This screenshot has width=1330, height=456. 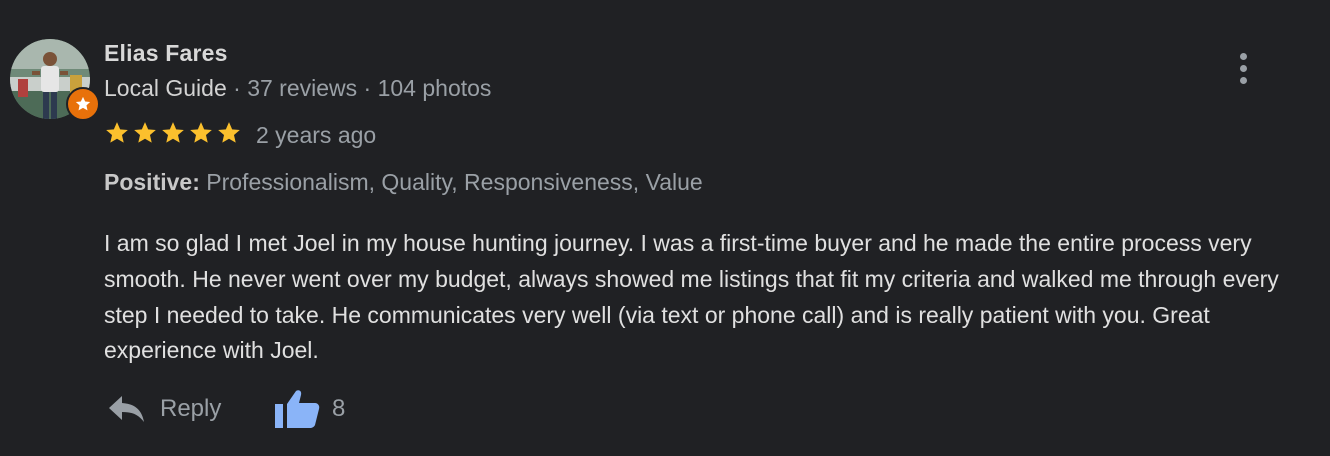 I want to click on review-date: 2 years ago, so click(x=316, y=135).